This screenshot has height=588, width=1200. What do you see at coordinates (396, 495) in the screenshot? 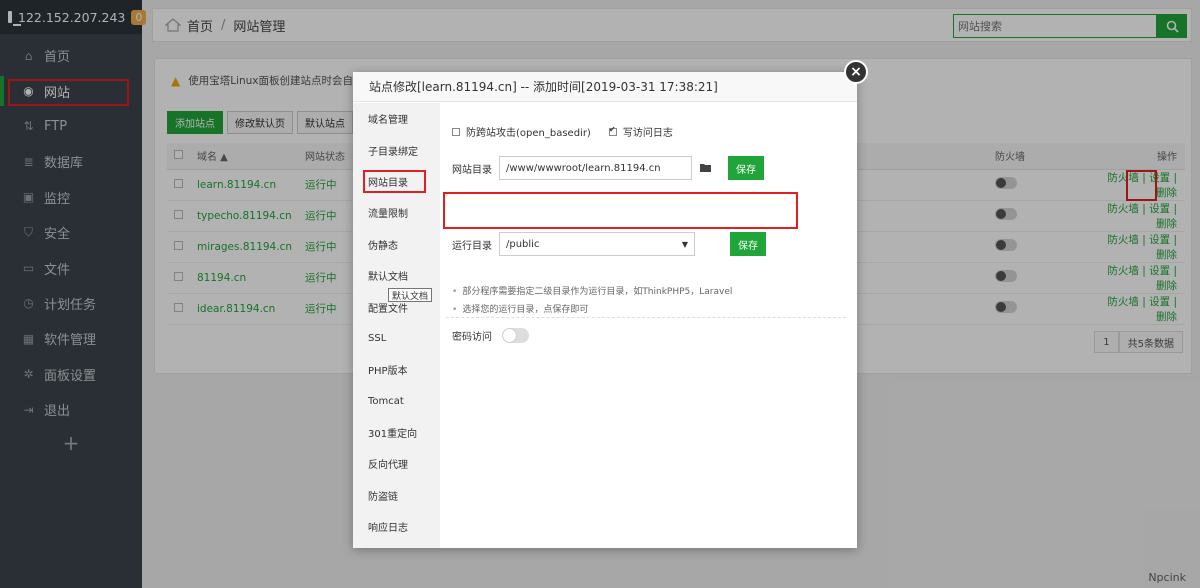
I see `menu-item-hotlink: 防盗链` at bounding box center [396, 495].